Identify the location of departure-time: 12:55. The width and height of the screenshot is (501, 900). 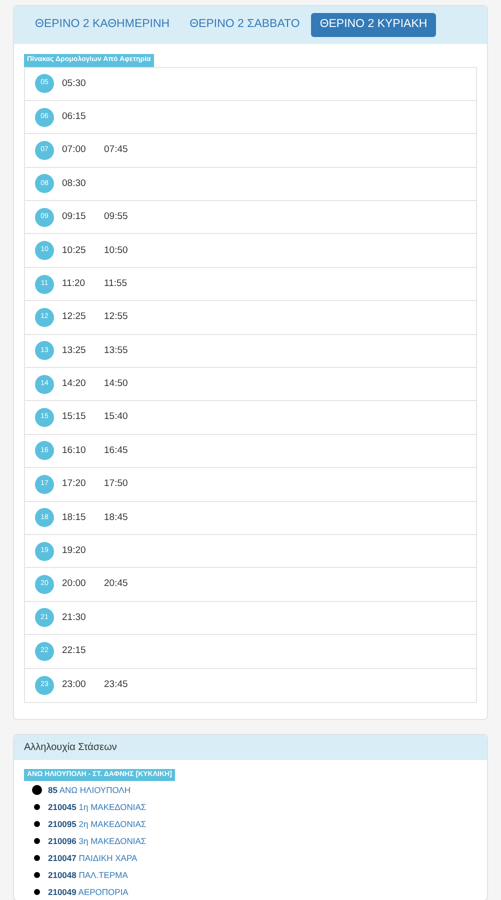
(116, 317).